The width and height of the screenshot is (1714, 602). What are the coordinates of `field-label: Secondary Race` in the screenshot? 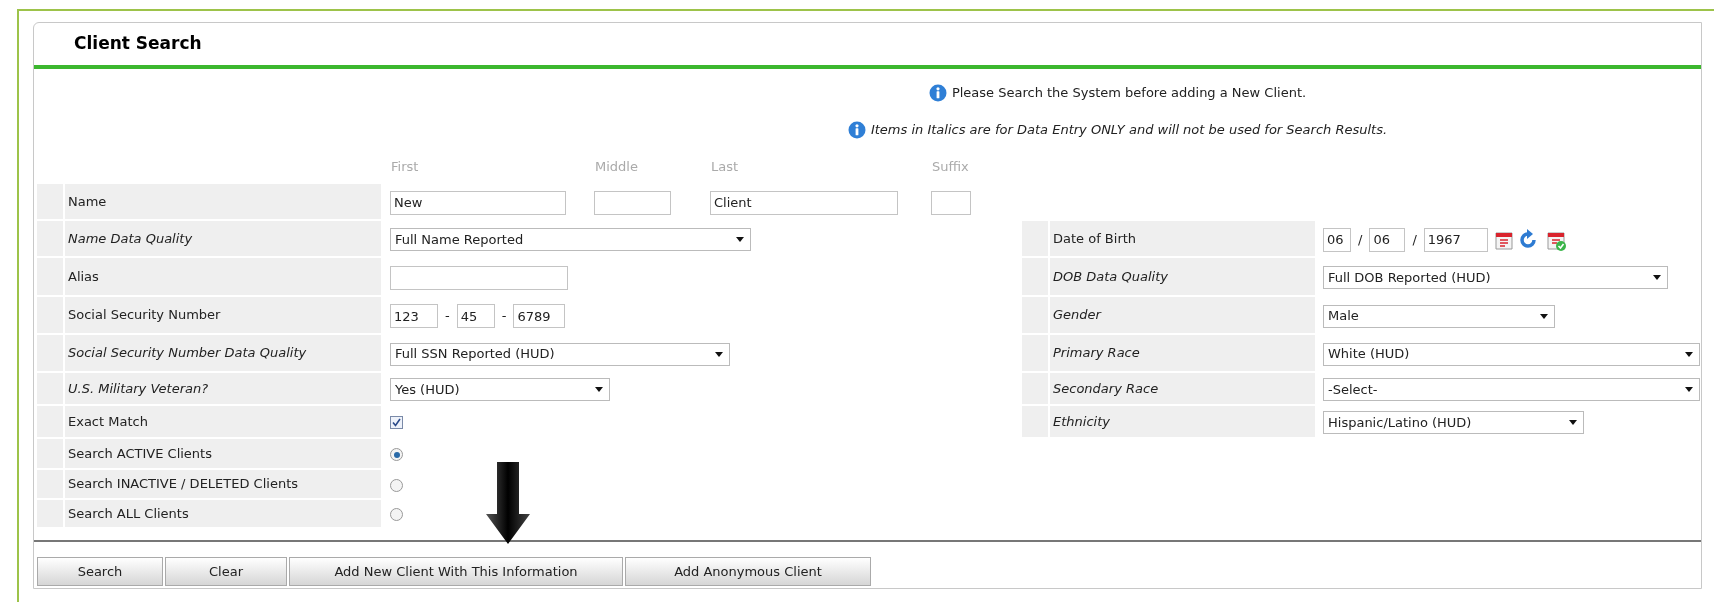 It's located at (1182, 389).